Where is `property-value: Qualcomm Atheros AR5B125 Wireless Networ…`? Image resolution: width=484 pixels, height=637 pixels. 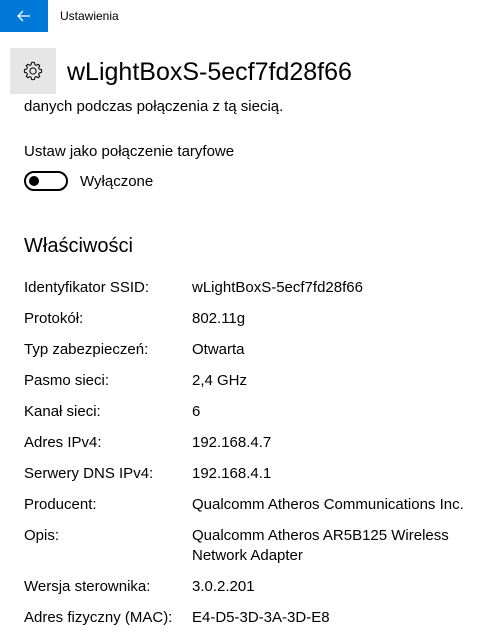
property-value: Qualcomm Atheros AR5B125 Wireless Networ… is located at coordinates (320, 545).